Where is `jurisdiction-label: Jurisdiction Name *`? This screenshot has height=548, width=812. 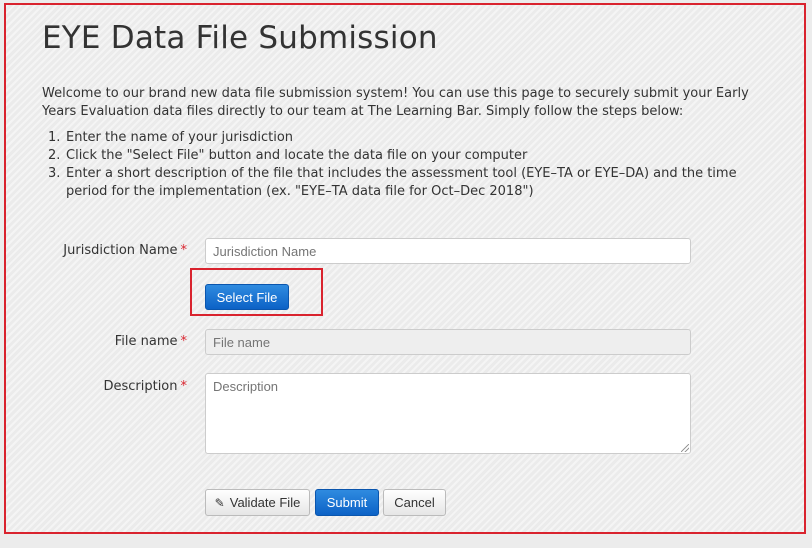
jurisdiction-label: Jurisdiction Name * is located at coordinates (107, 250).